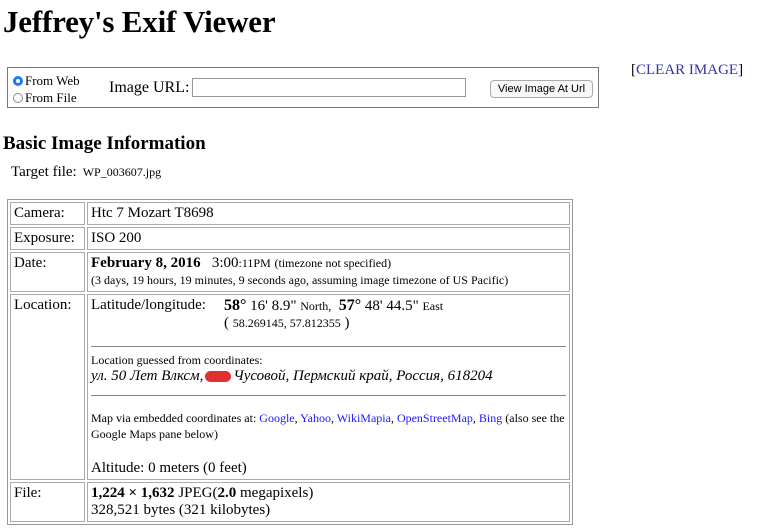  What do you see at coordinates (169, 468) in the screenshot?
I see `altitude: Altitude: 0 meters (0 feet)` at bounding box center [169, 468].